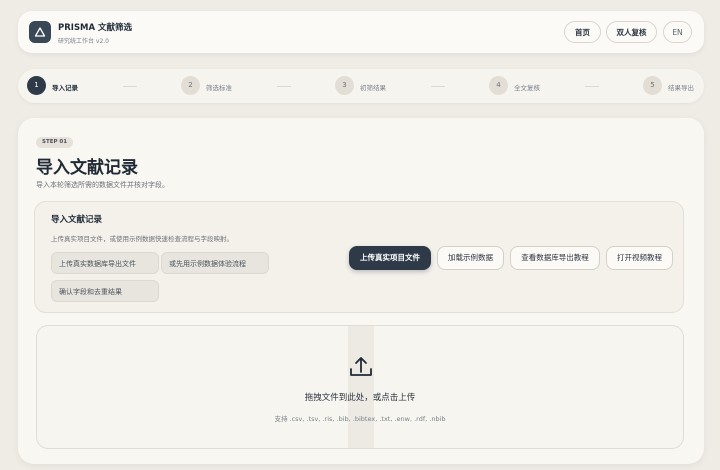  I want to click on hint-chip-upload: 上传真实数据库导出文件, so click(105, 263).